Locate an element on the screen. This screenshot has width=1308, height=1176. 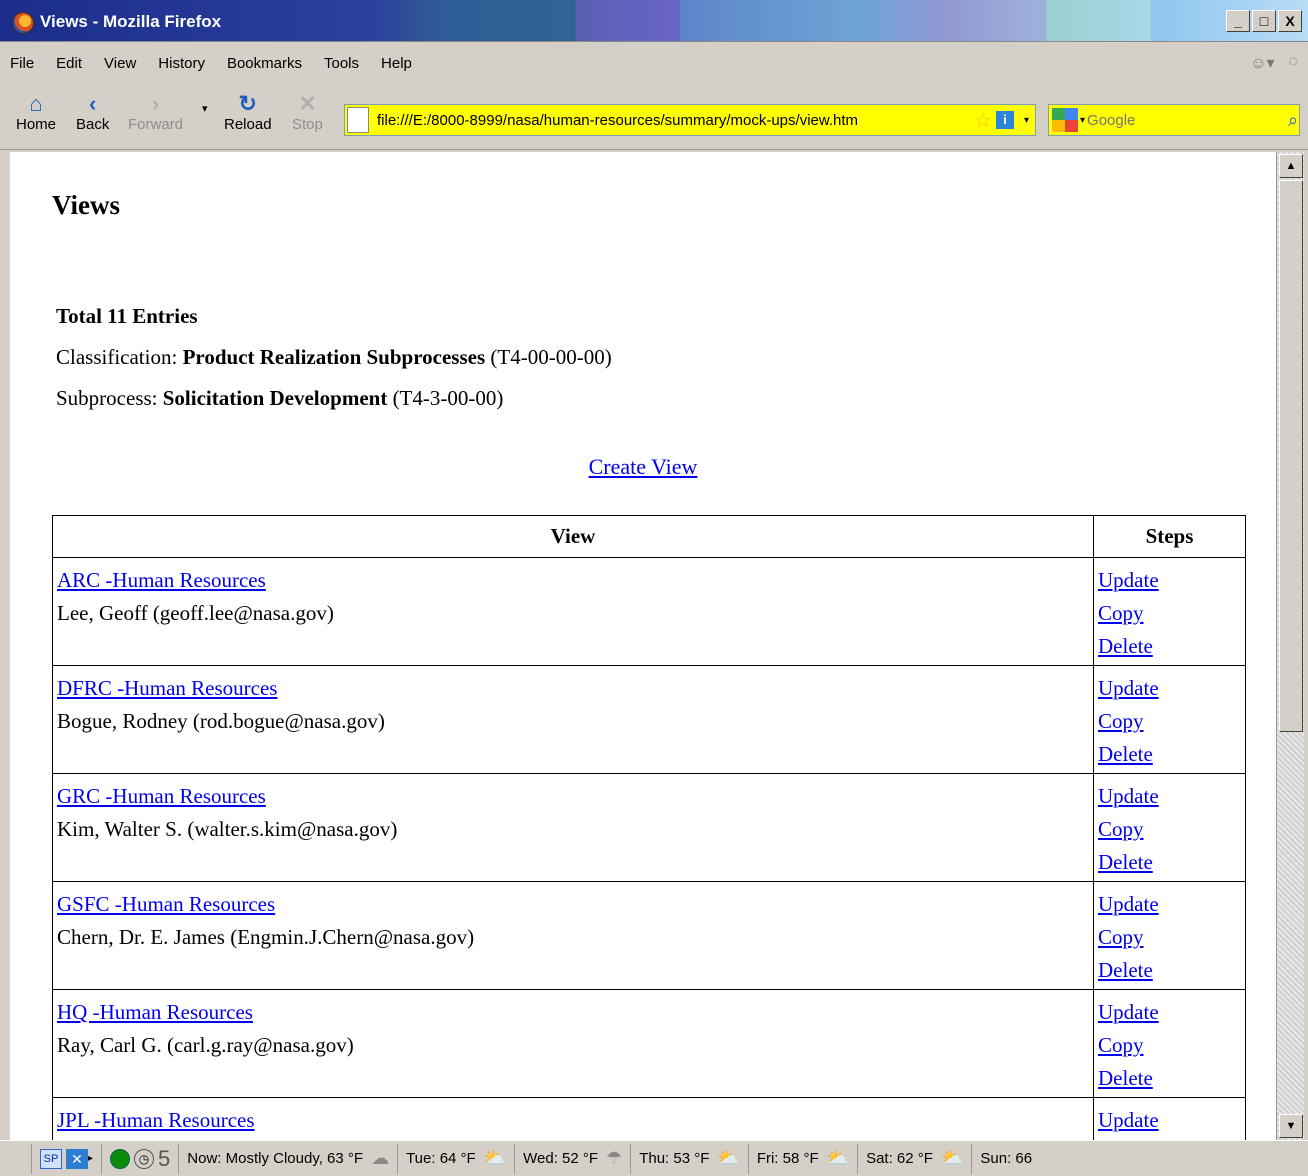
bookmark-star-icon: ☆ is located at coordinates (983, 120).